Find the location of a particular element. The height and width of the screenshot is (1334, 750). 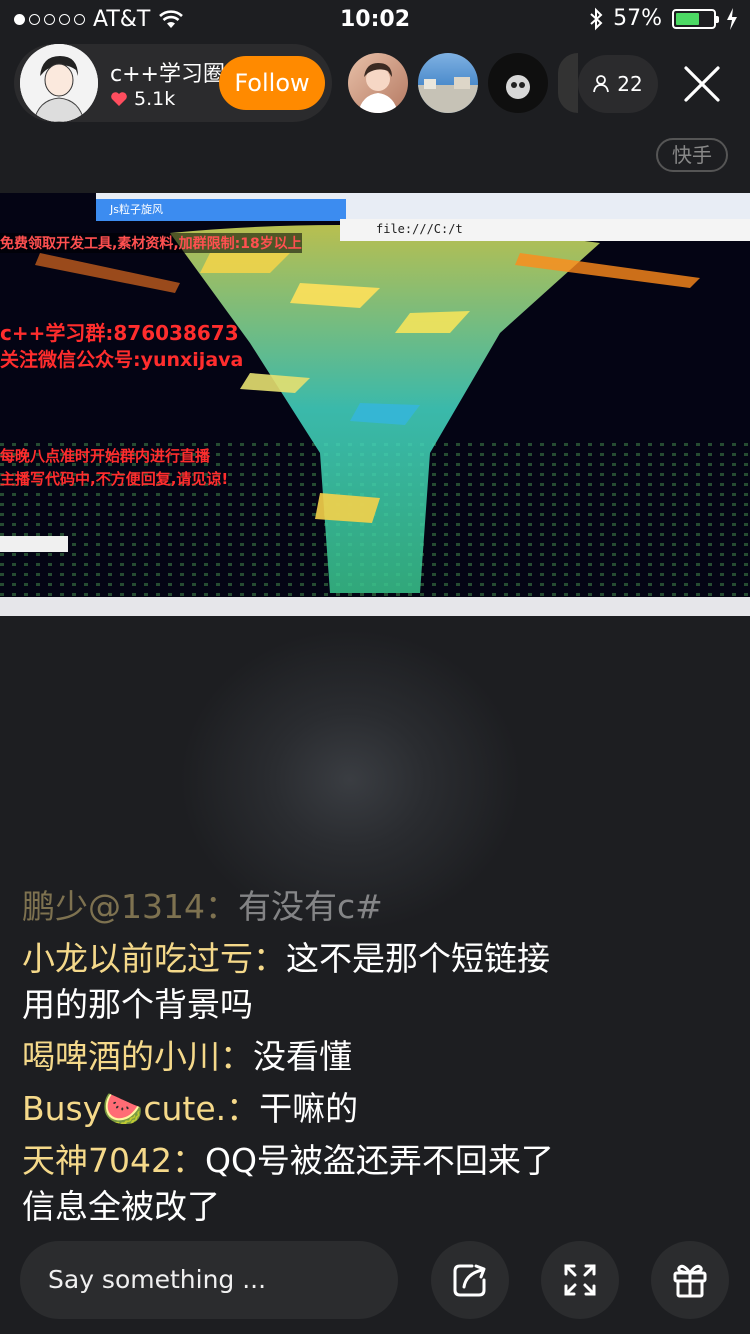

status-bar: AT&T 10:02 57% is located at coordinates (375, 20).